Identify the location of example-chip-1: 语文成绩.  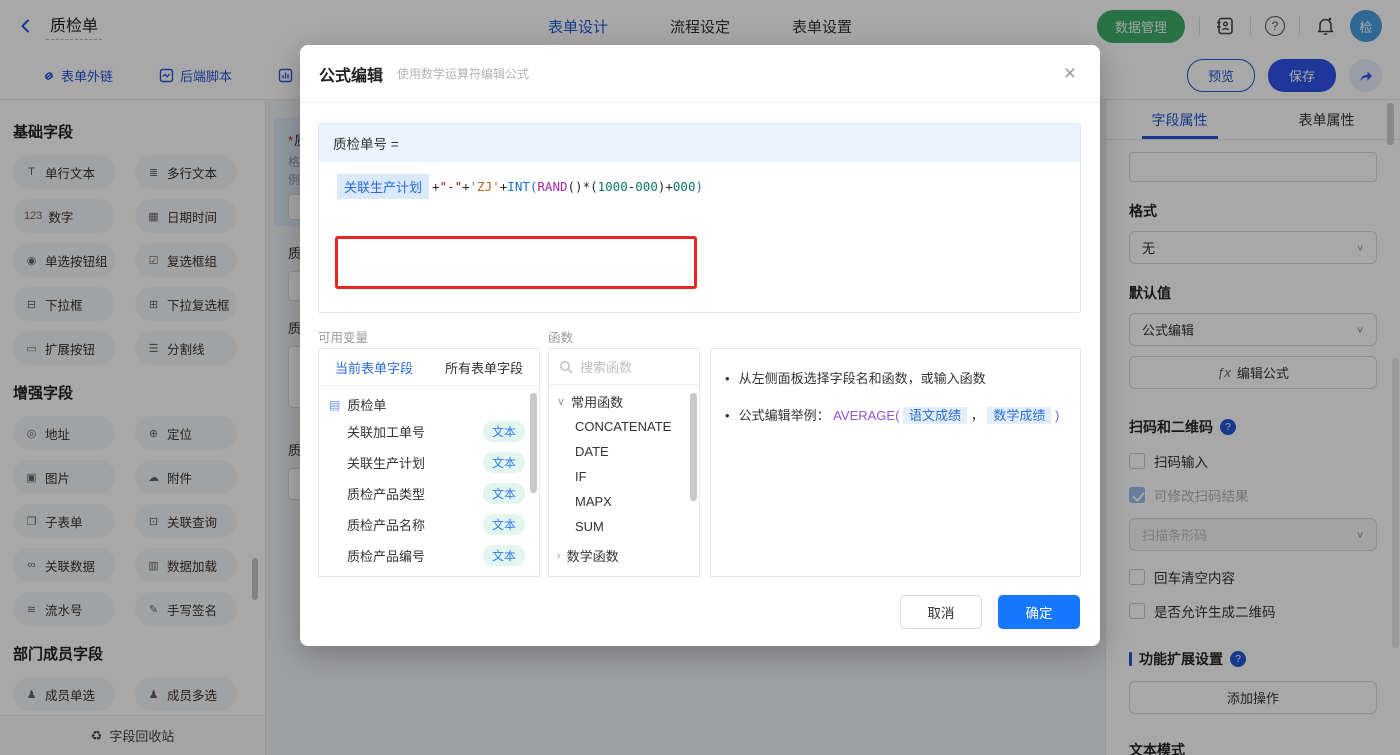
(935, 415).